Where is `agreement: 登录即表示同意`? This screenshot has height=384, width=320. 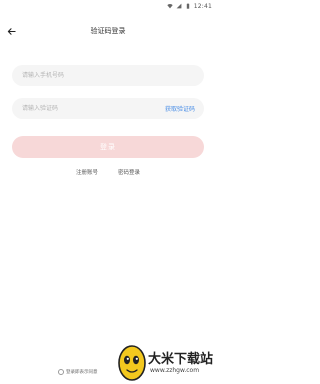
agreement: 登录即表示同意 is located at coordinates (78, 372).